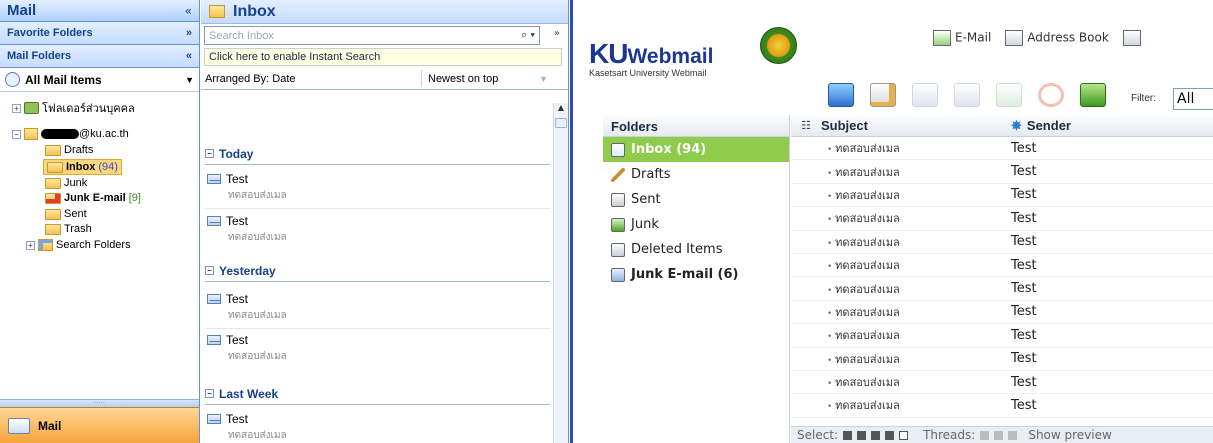 The image size is (1213, 443). I want to click on webmail-folder-junk: Junk, so click(696, 224).